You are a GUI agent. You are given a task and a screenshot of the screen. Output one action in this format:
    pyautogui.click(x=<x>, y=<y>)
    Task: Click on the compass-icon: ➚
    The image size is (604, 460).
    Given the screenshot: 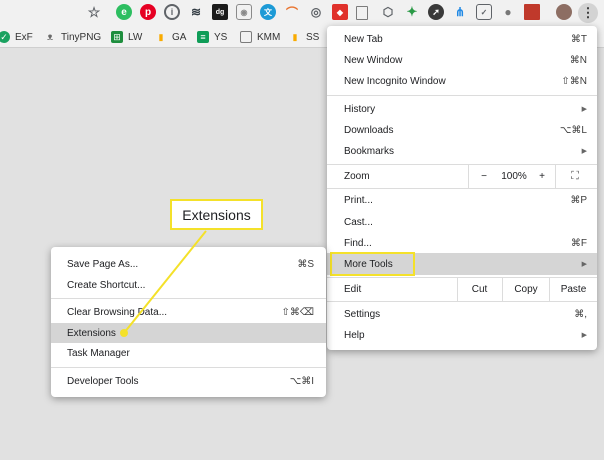 What is the action you would take?
    pyautogui.click(x=436, y=12)
    